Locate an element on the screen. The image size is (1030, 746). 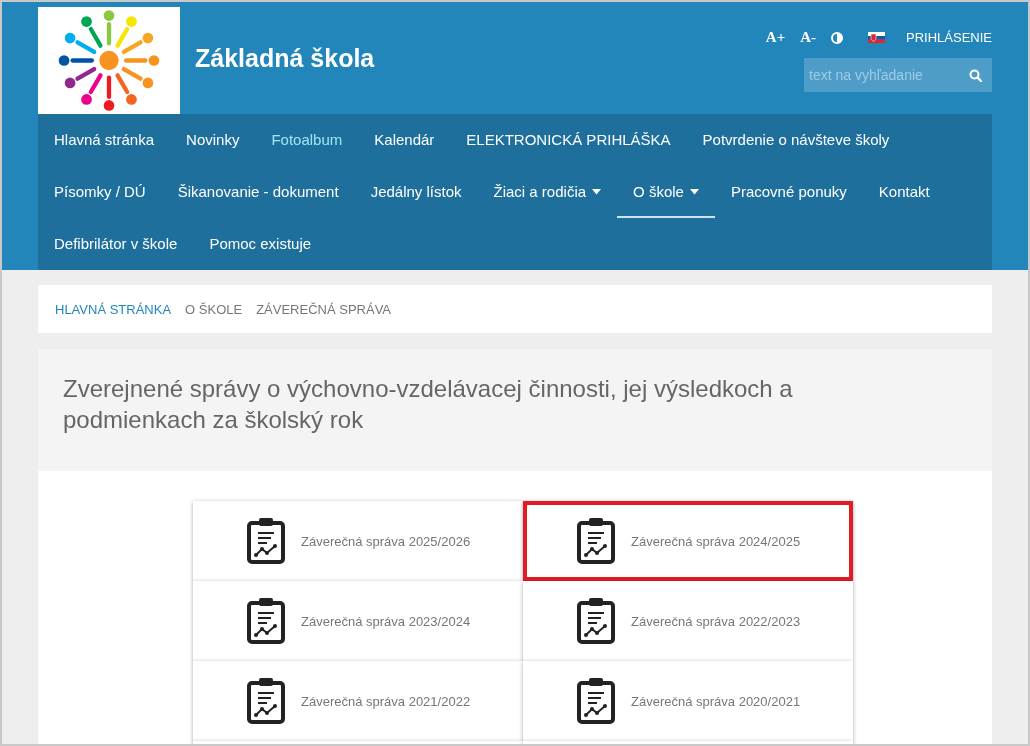
nav-item: Písomky / DÚ is located at coordinates (100, 192).